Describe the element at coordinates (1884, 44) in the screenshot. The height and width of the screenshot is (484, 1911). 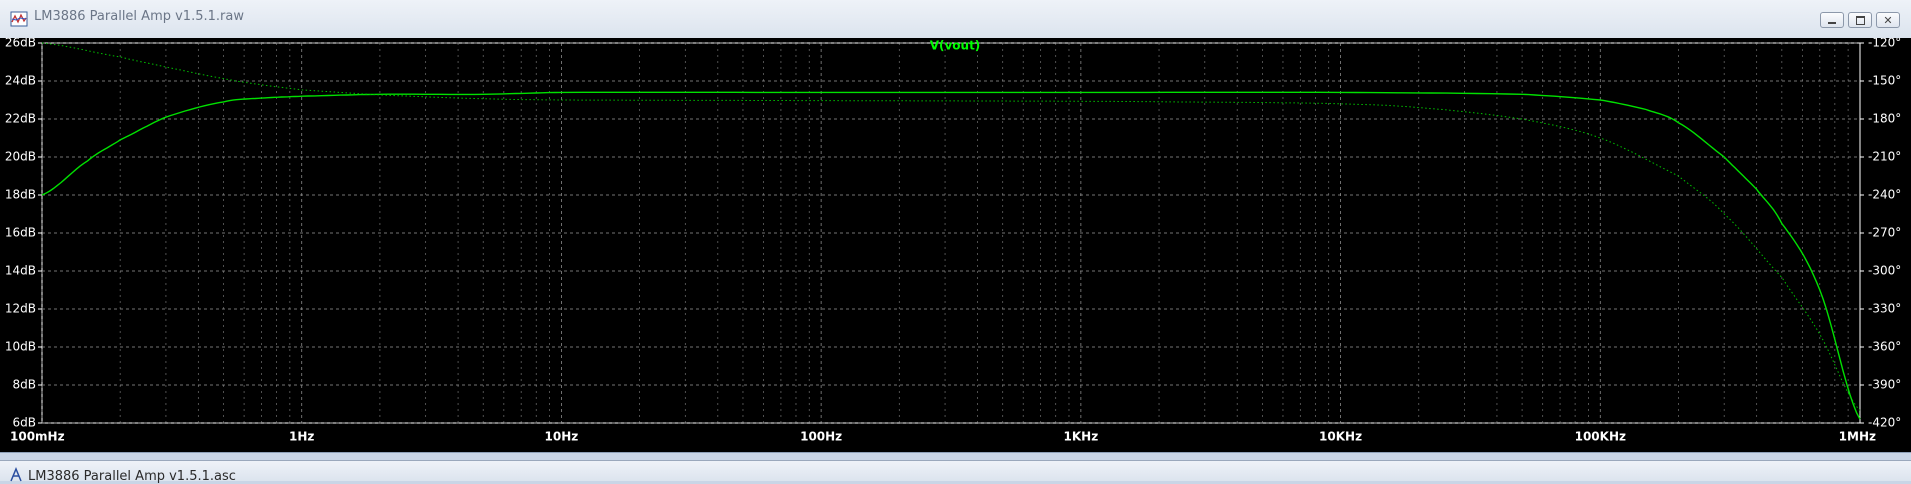
I see `y-tick-label-right: -120°` at that location.